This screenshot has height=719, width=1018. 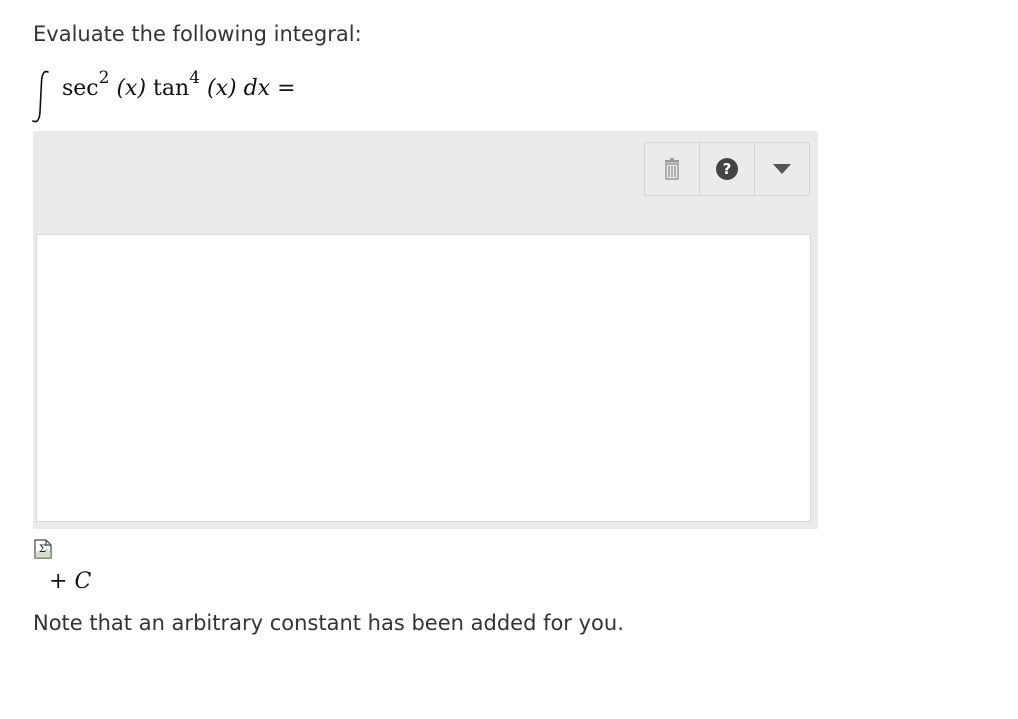 I want to click on editor-toolbar: ?, so click(x=727, y=169).